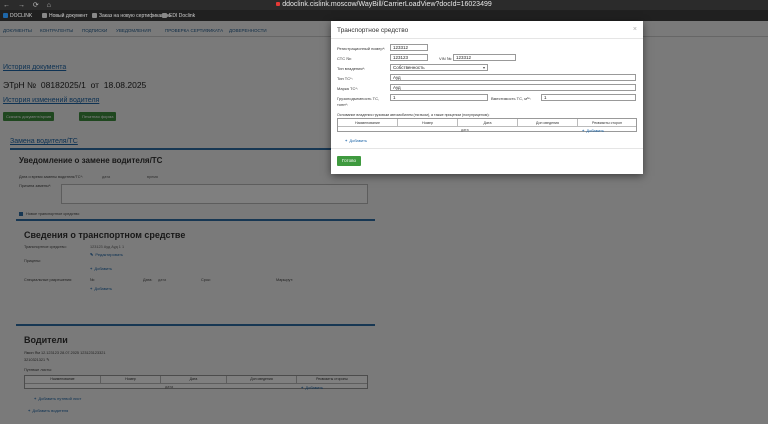  Describe the element at coordinates (409, 57) in the screenshot. I see `sts-input` at that location.